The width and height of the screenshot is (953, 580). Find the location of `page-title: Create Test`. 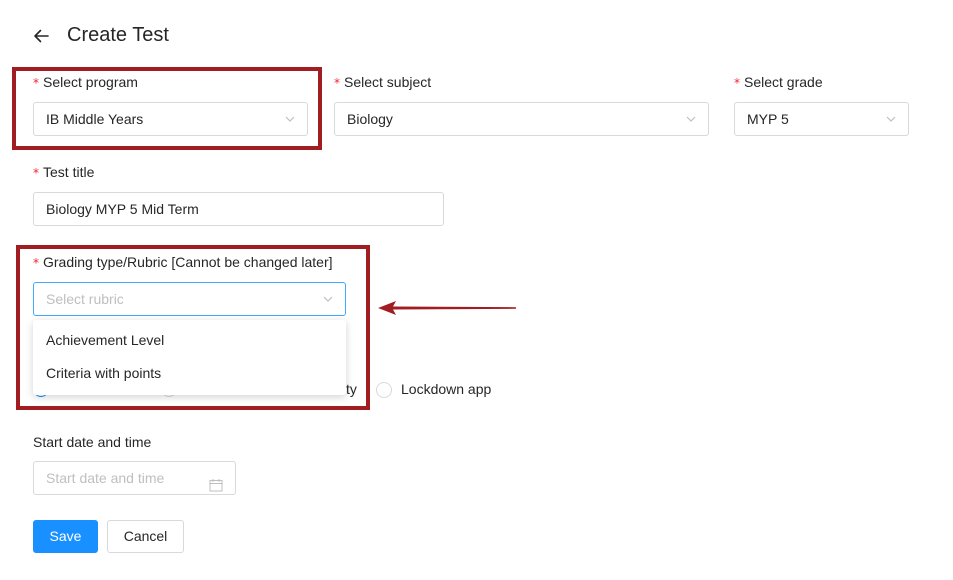

page-title: Create Test is located at coordinates (118, 35).